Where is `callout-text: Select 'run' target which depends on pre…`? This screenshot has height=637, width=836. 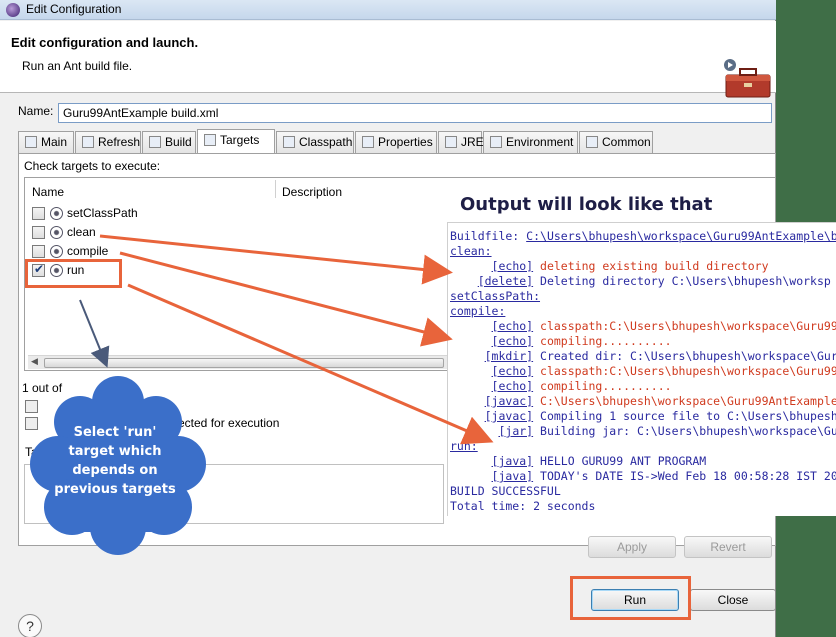
callout-text: Select 'run' target which depends on pre… is located at coordinates (115, 461).